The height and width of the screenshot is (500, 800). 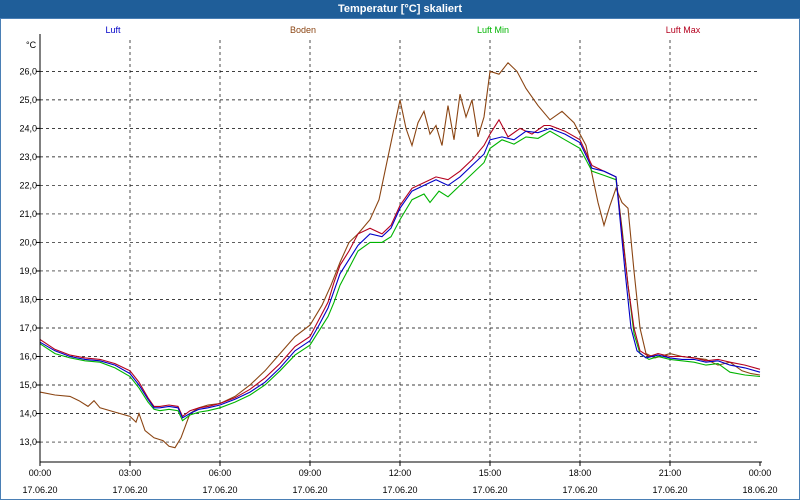 What do you see at coordinates (28, 357) in the screenshot?
I see `y-tick-label: 16,0` at bounding box center [28, 357].